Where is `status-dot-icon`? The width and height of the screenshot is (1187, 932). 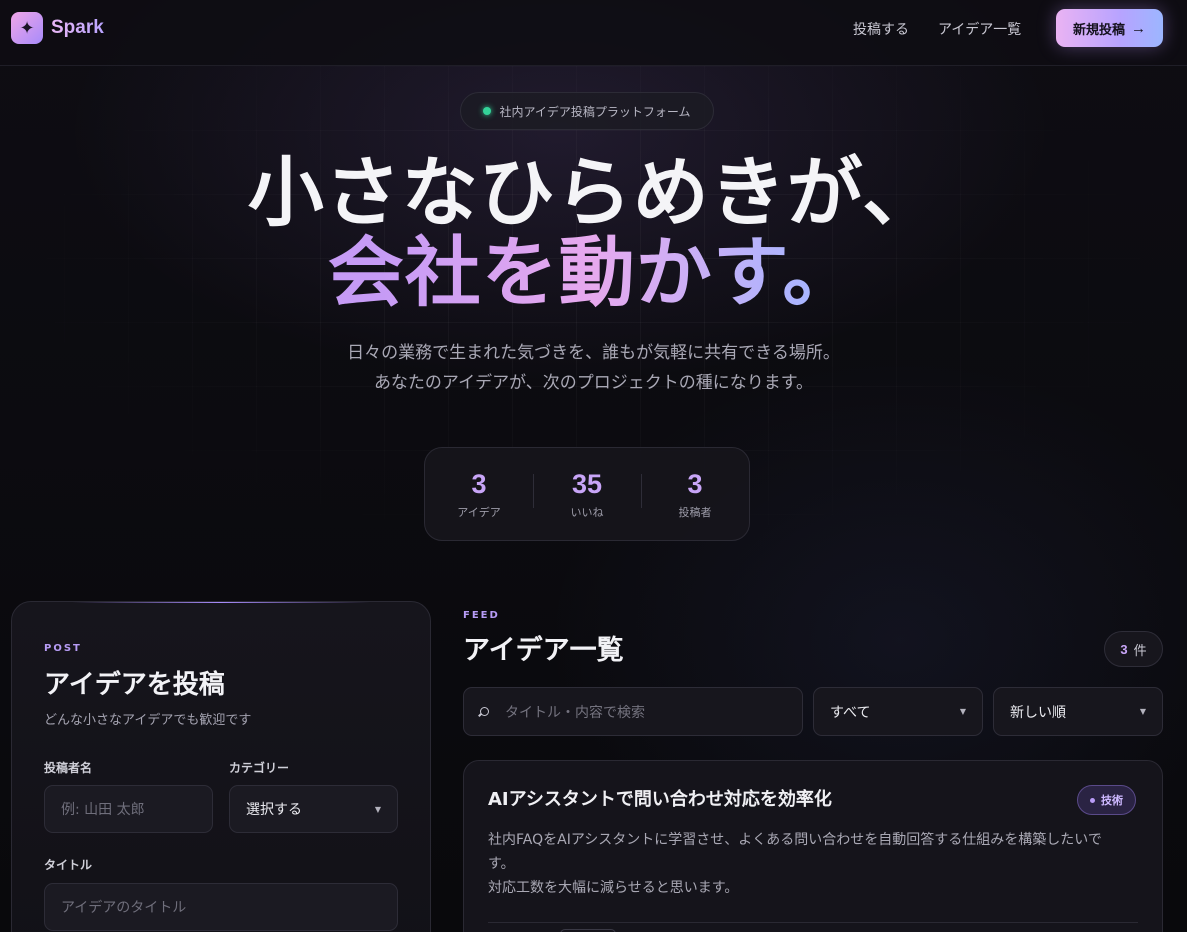 status-dot-icon is located at coordinates (487, 111).